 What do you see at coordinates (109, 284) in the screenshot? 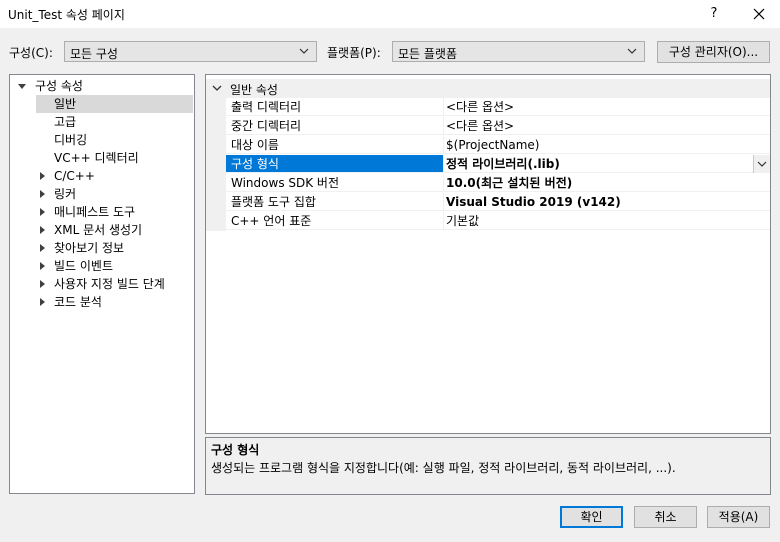
I see `tree-item-label: 사용자 지정 빌드 단계` at bounding box center [109, 284].